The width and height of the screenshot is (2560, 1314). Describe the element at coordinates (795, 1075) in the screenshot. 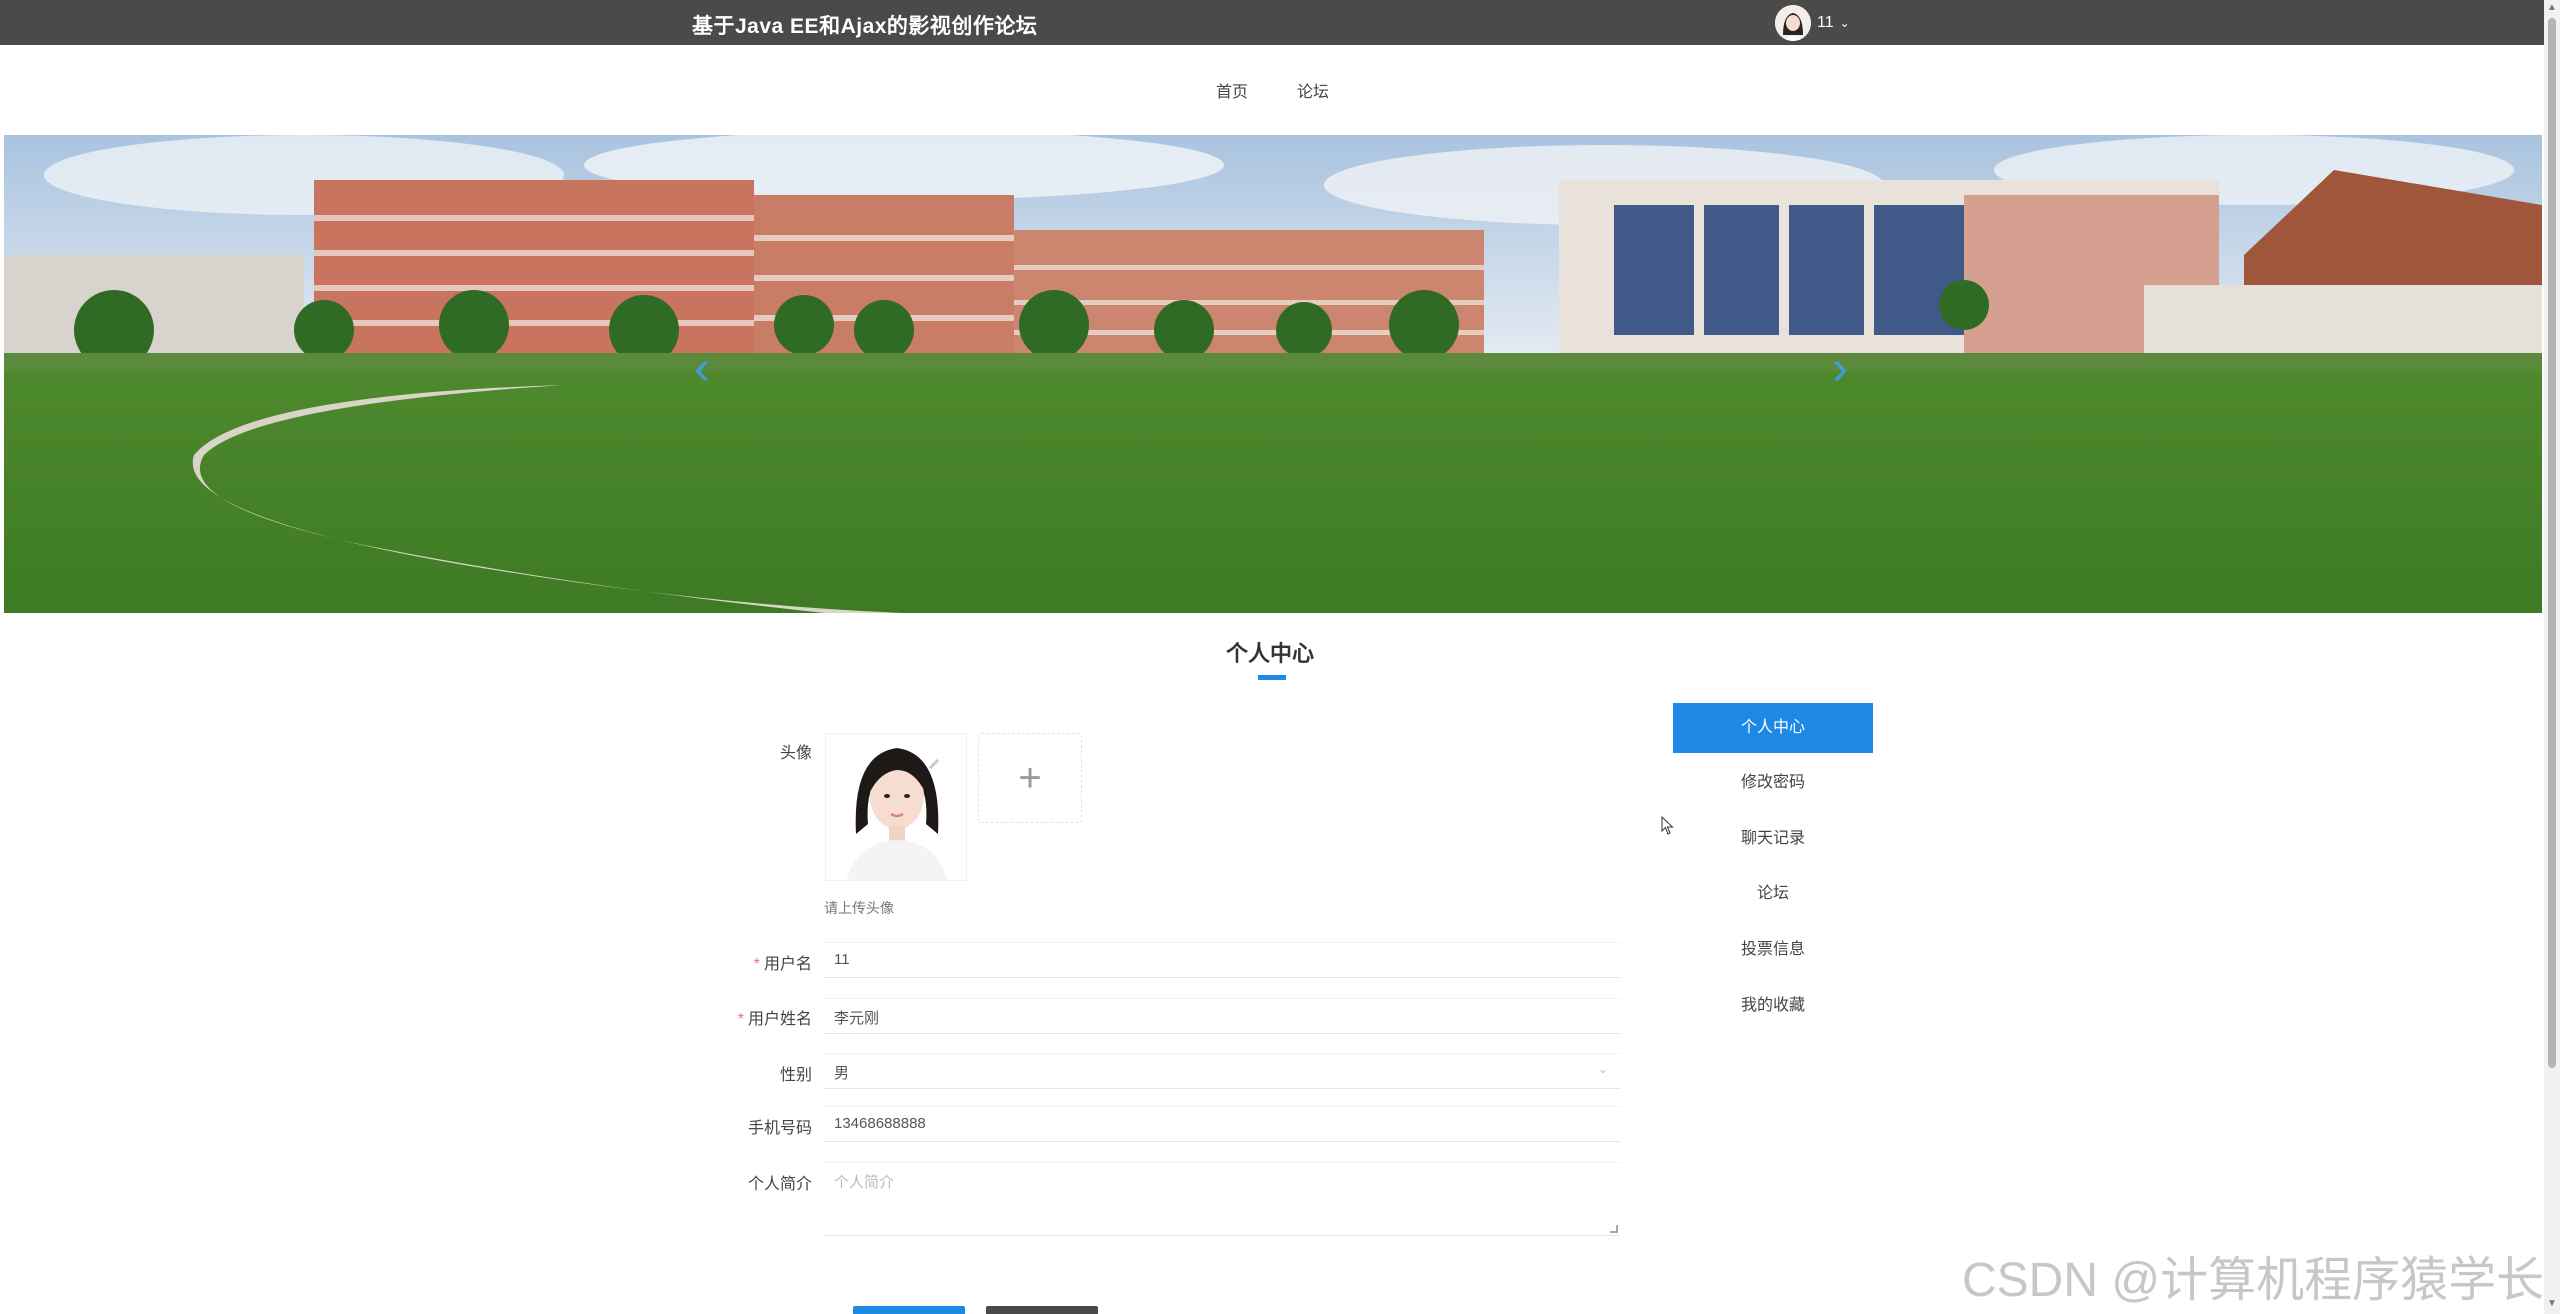

I see `gender-label: 性别` at that location.